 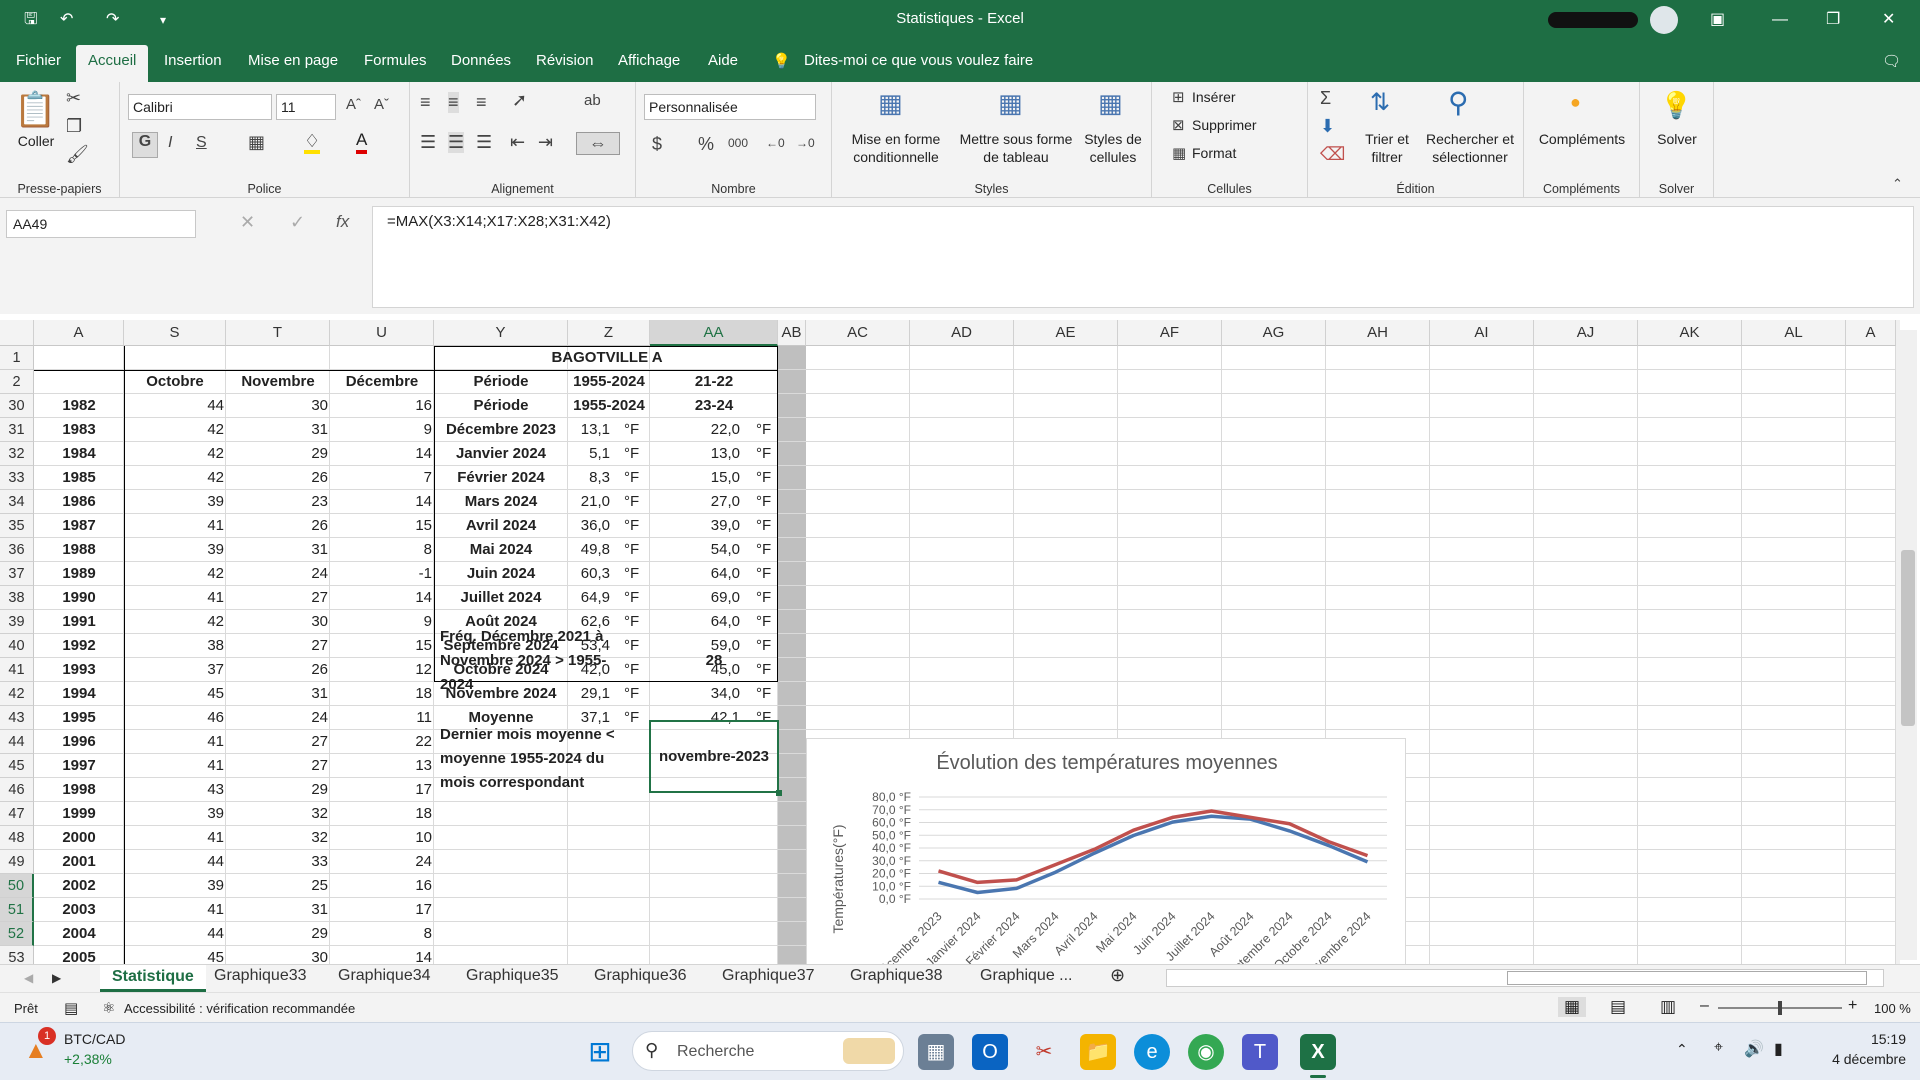 I want to click on percent-icon: %, so click(x=706, y=144).